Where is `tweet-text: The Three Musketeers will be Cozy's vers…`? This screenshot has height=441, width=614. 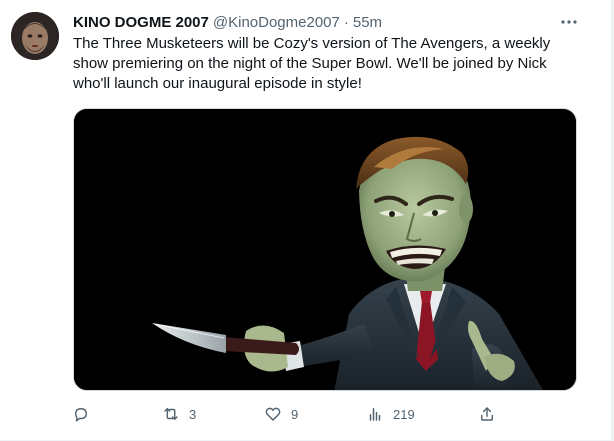 tweet-text: The Three Musketeers will be Cozy's vers… is located at coordinates (312, 63).